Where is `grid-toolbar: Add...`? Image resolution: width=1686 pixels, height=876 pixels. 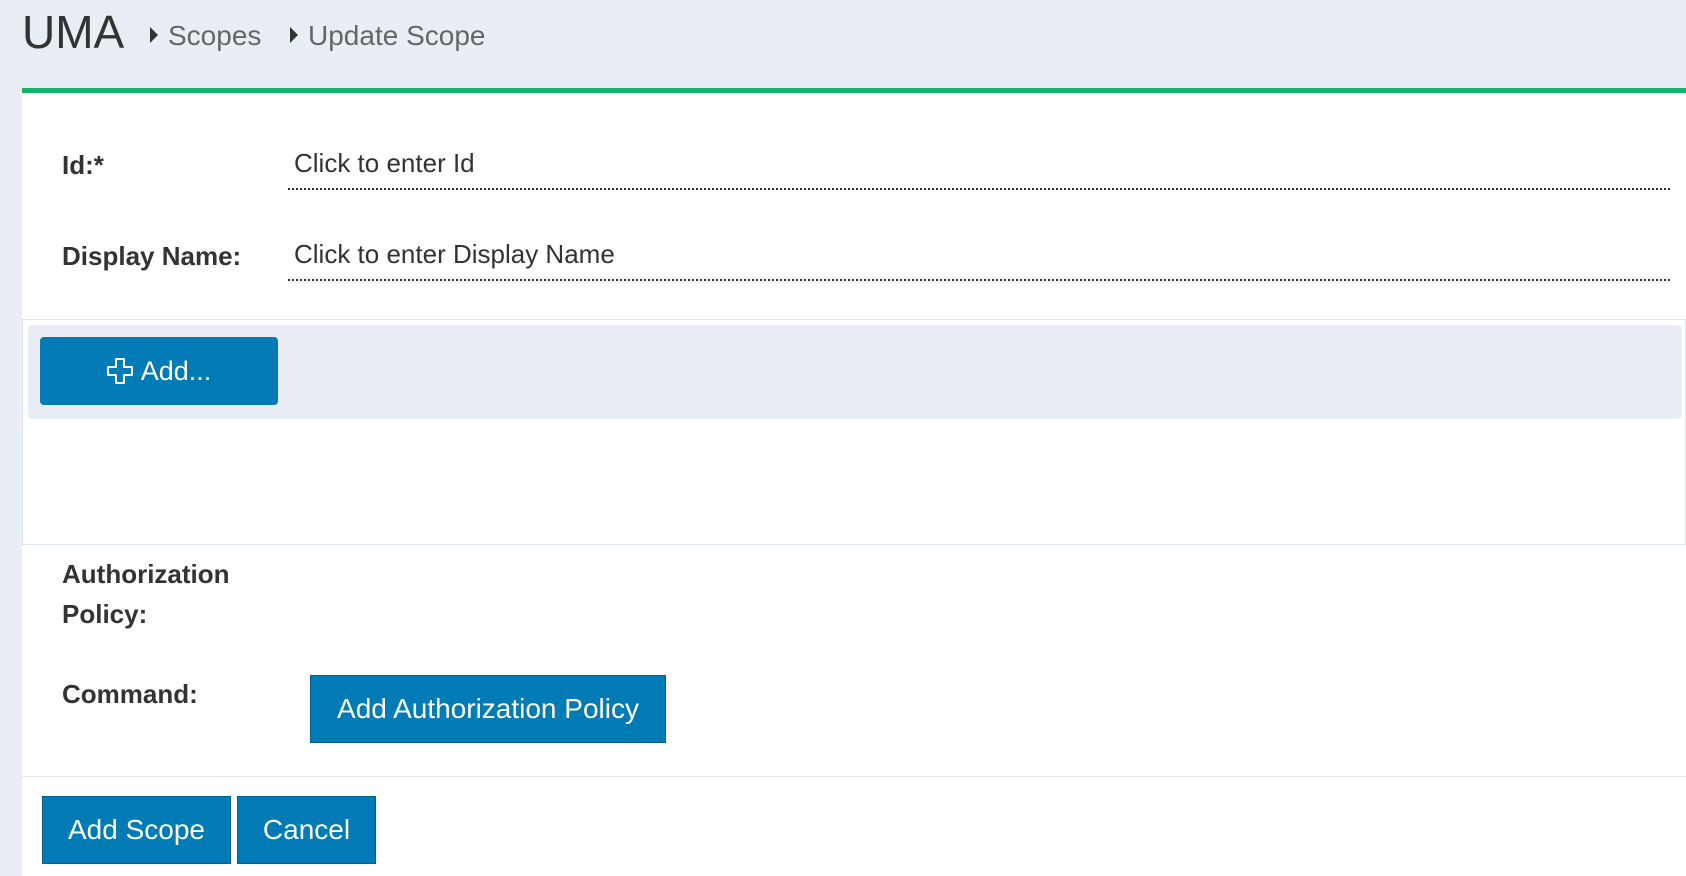
grid-toolbar: Add... is located at coordinates (855, 372).